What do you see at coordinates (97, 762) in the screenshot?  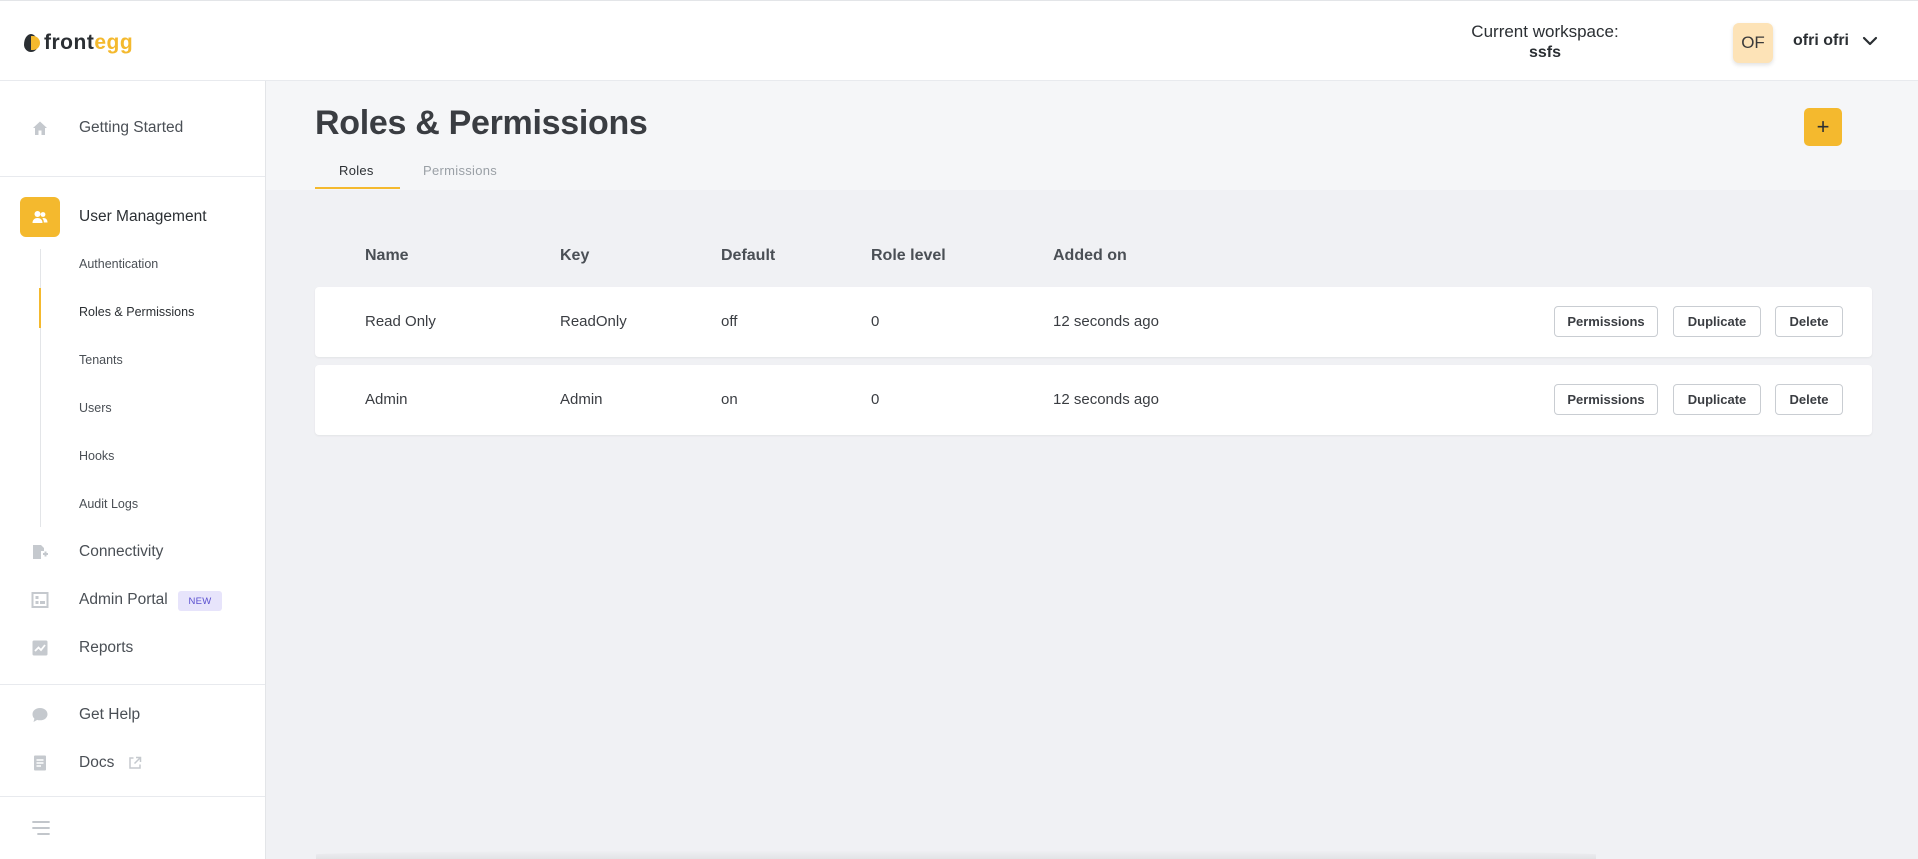 I see `sidebar-item-label: Docs` at bounding box center [97, 762].